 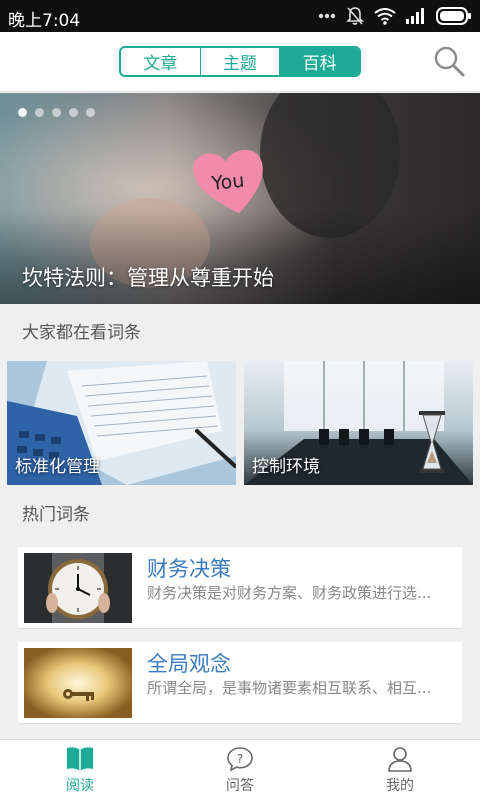 I want to click on clock-image, so click(x=78, y=588).